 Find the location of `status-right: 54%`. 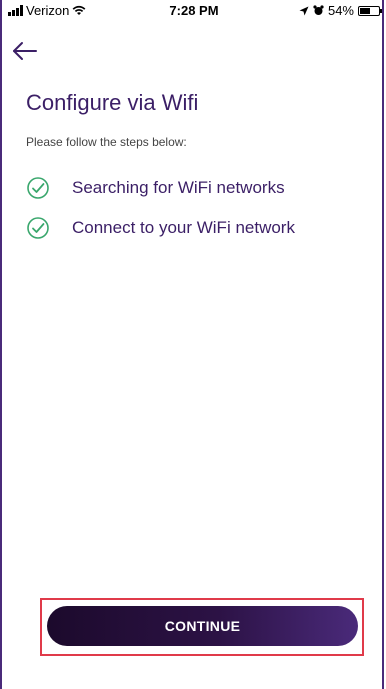

status-right: 54% is located at coordinates (340, 10).